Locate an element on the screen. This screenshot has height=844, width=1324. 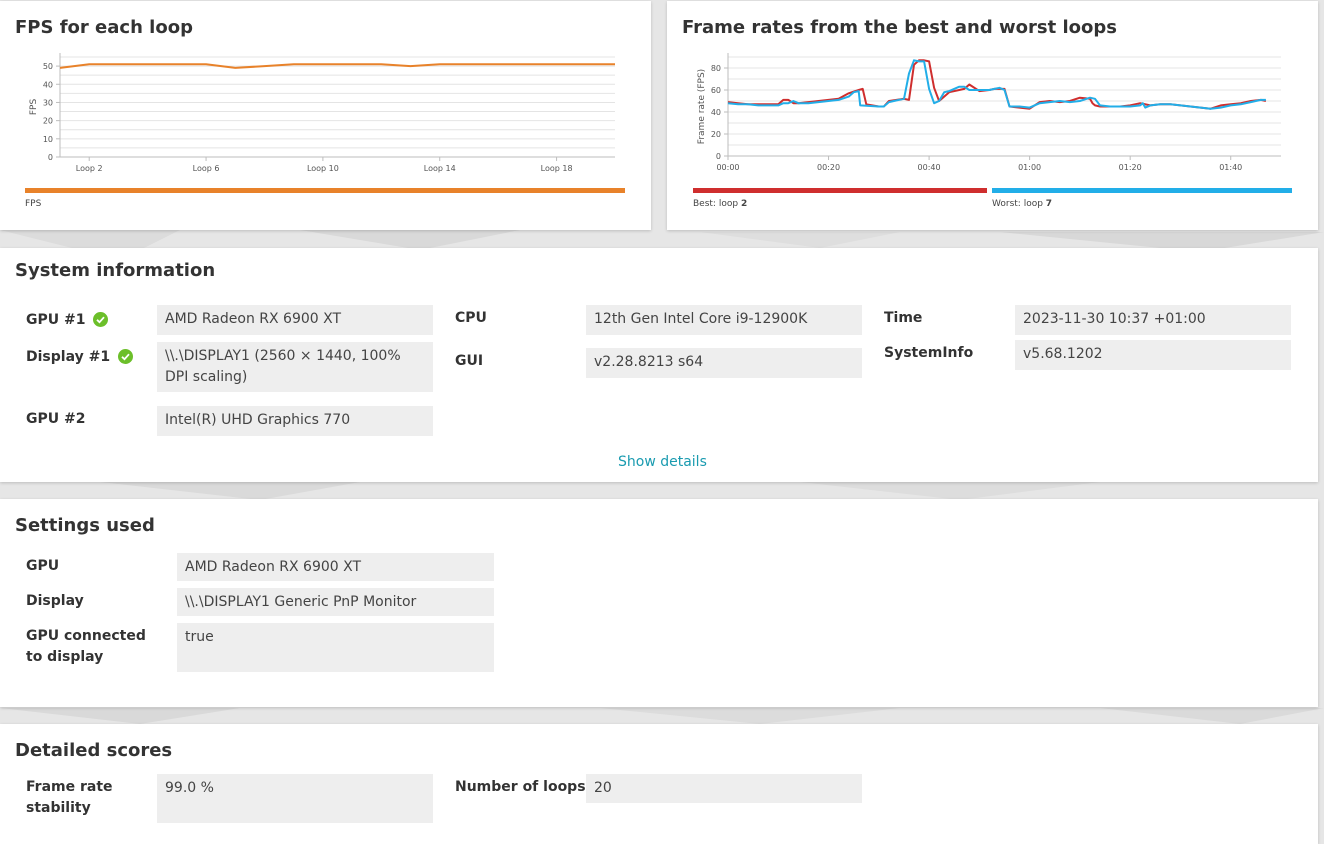
x-tick-label: Loop 10 is located at coordinates (323, 168).